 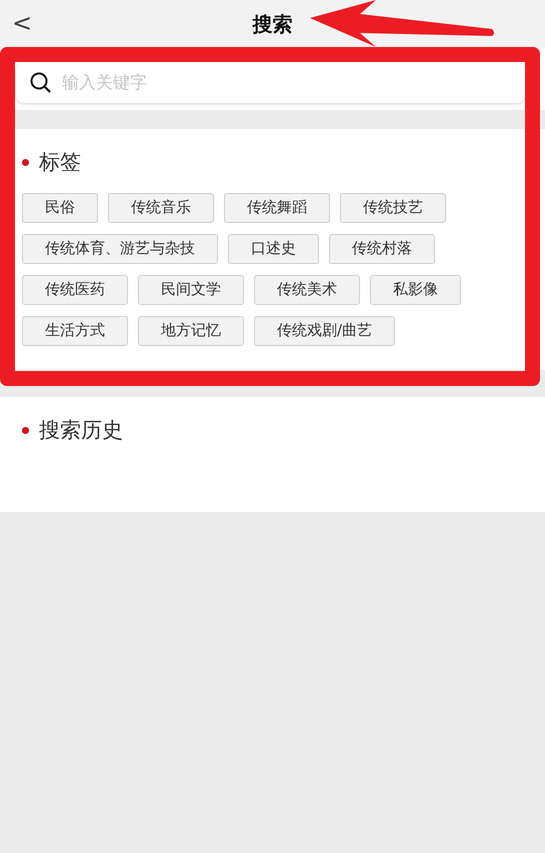 What do you see at coordinates (382, 249) in the screenshot?
I see `tag-button: 传统村落` at bounding box center [382, 249].